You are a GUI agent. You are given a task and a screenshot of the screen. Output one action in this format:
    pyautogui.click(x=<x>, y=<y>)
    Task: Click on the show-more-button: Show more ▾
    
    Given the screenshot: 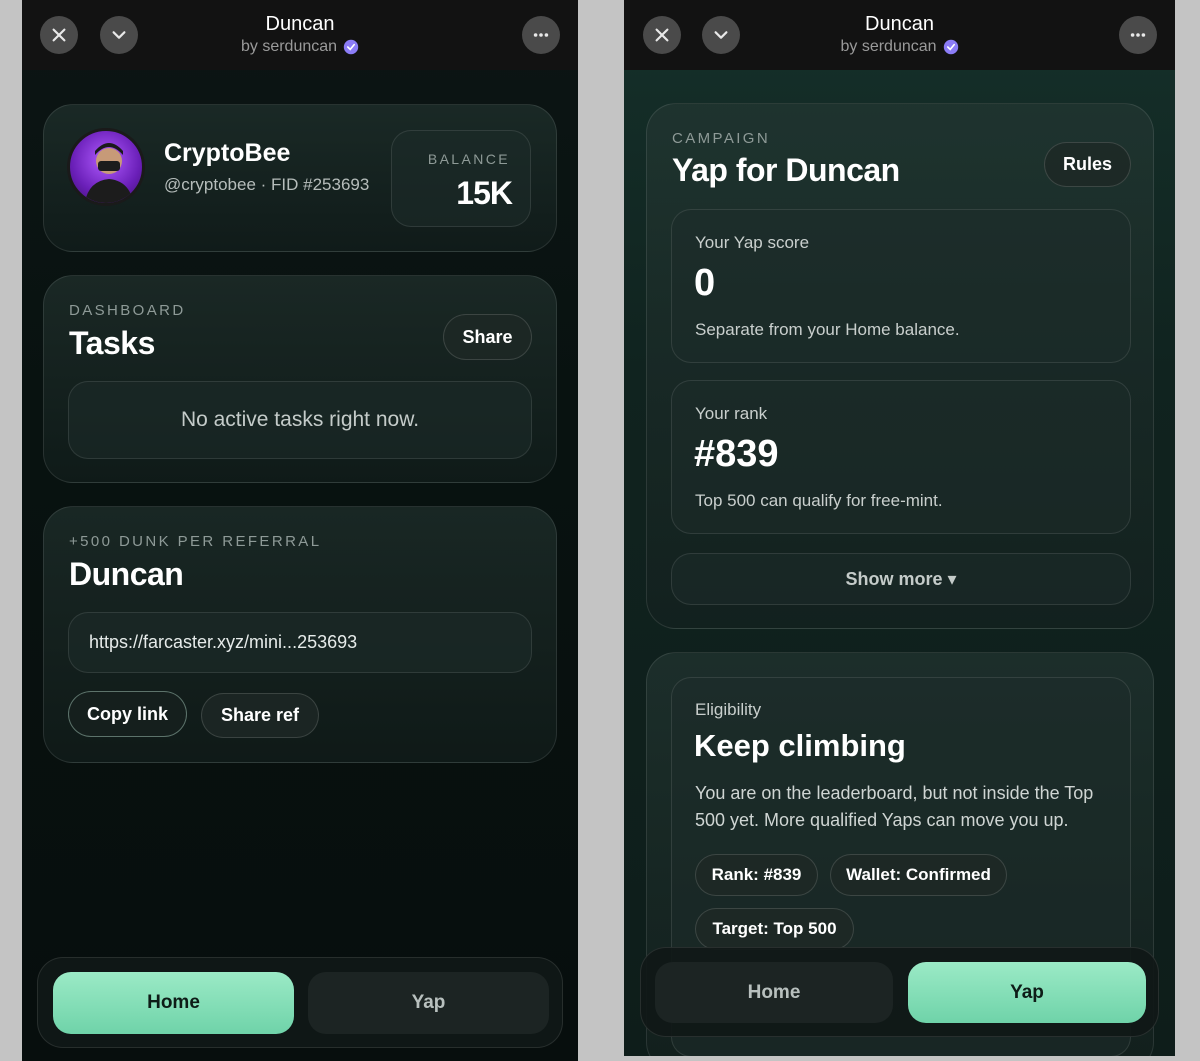 What is the action you would take?
    pyautogui.click(x=901, y=579)
    